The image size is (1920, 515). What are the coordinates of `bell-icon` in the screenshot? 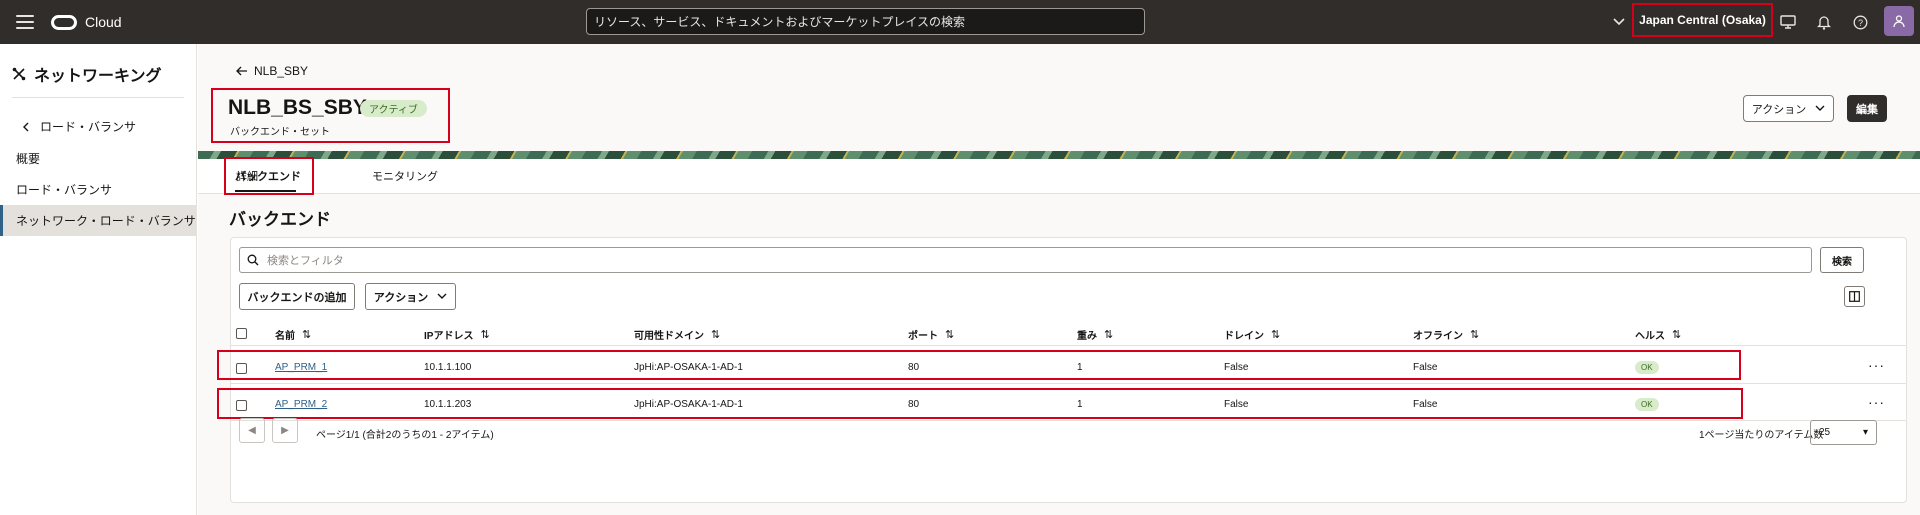 It's located at (1824, 22).